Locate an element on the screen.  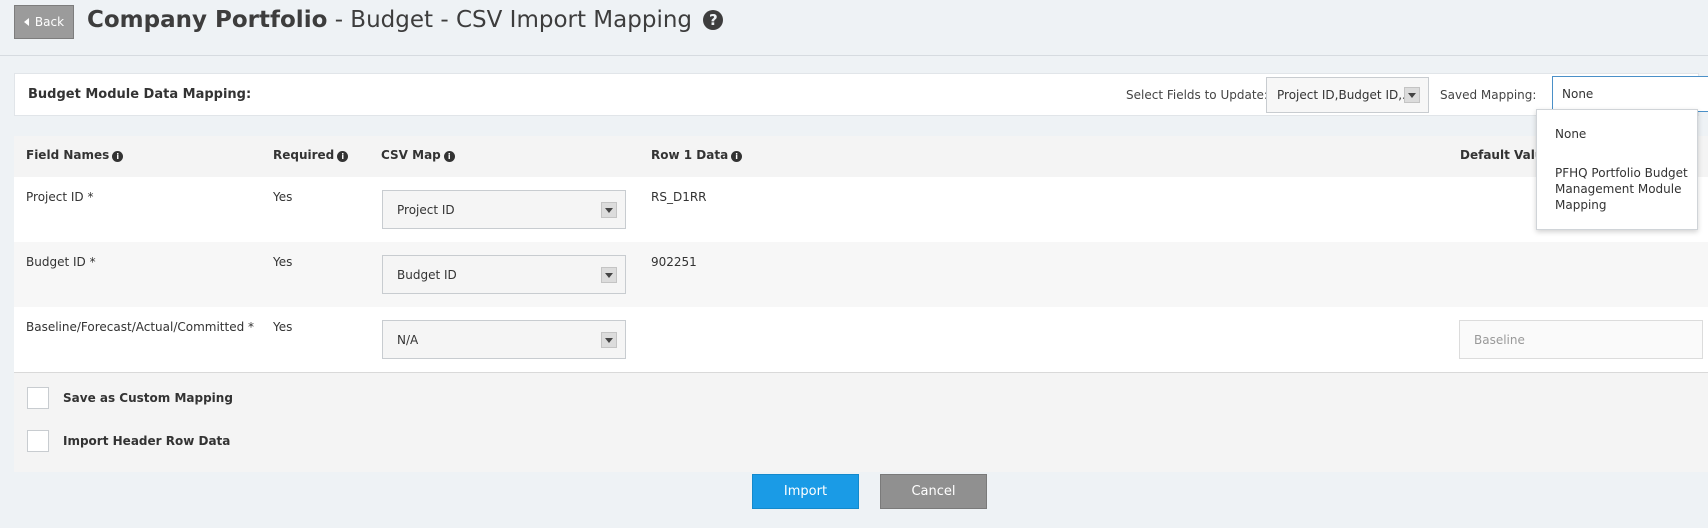
back-button-label: Back is located at coordinates (49, 22).